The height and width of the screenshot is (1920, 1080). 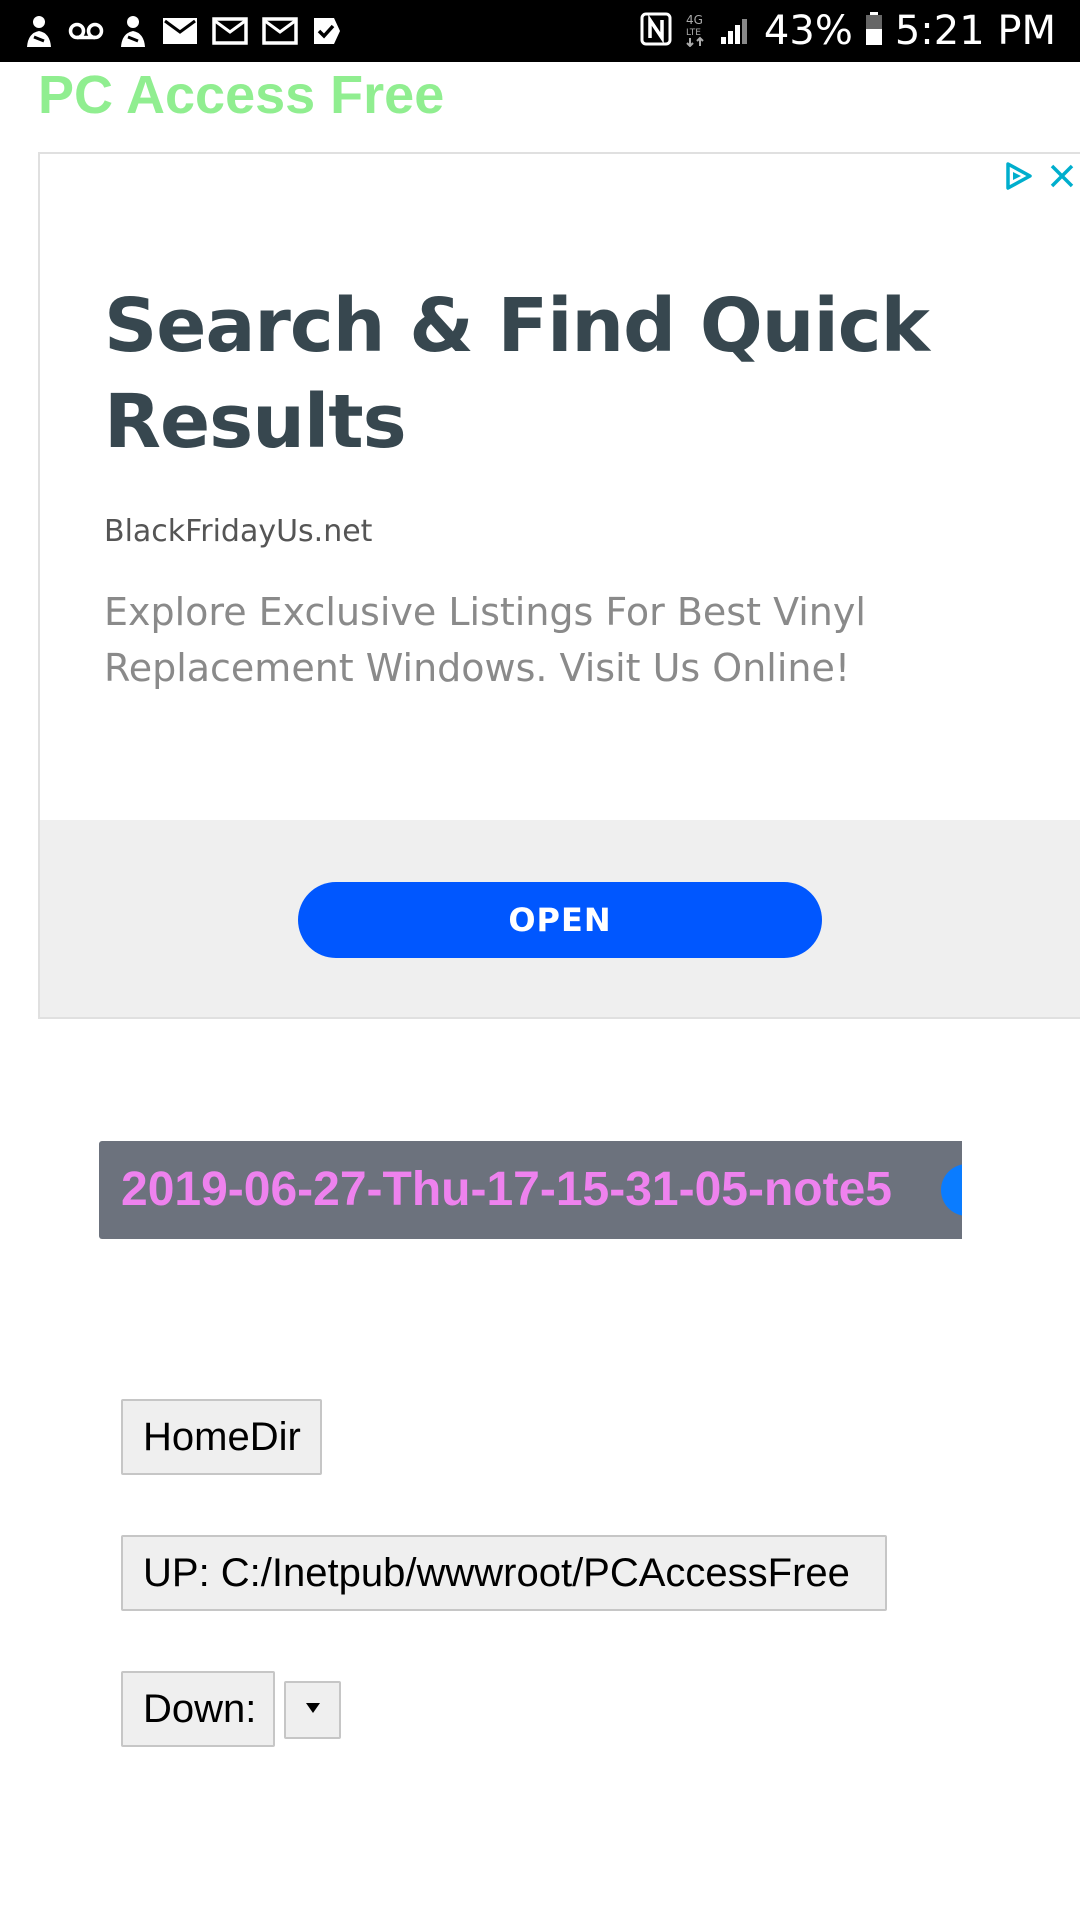 I want to click on homedir-button: HomeDir, so click(x=221, y=1437).